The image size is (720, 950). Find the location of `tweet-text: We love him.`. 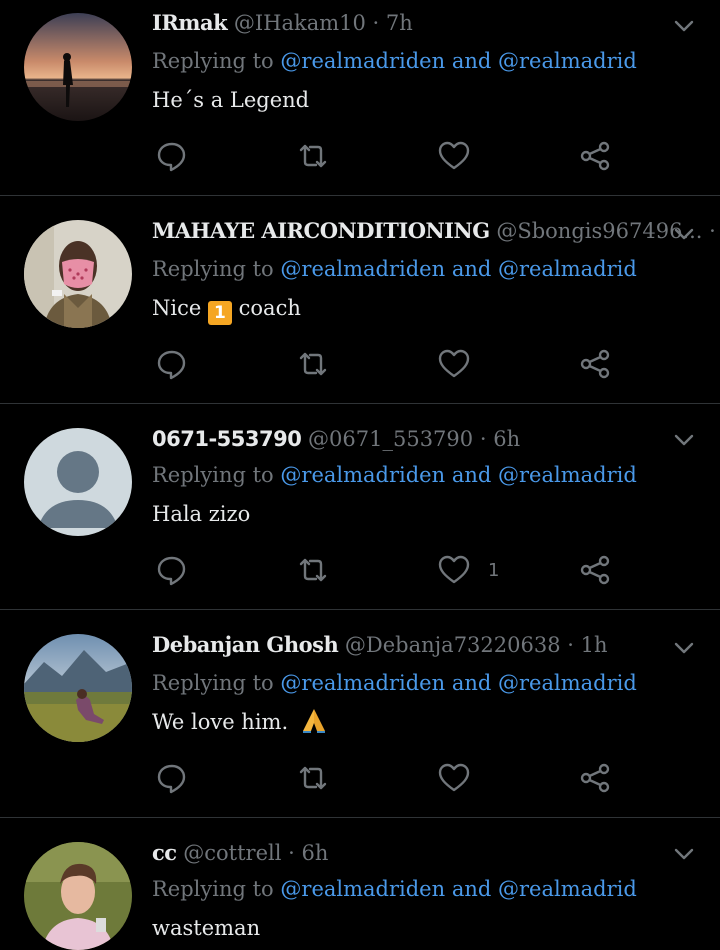

tweet-text: We love him. is located at coordinates (239, 722).